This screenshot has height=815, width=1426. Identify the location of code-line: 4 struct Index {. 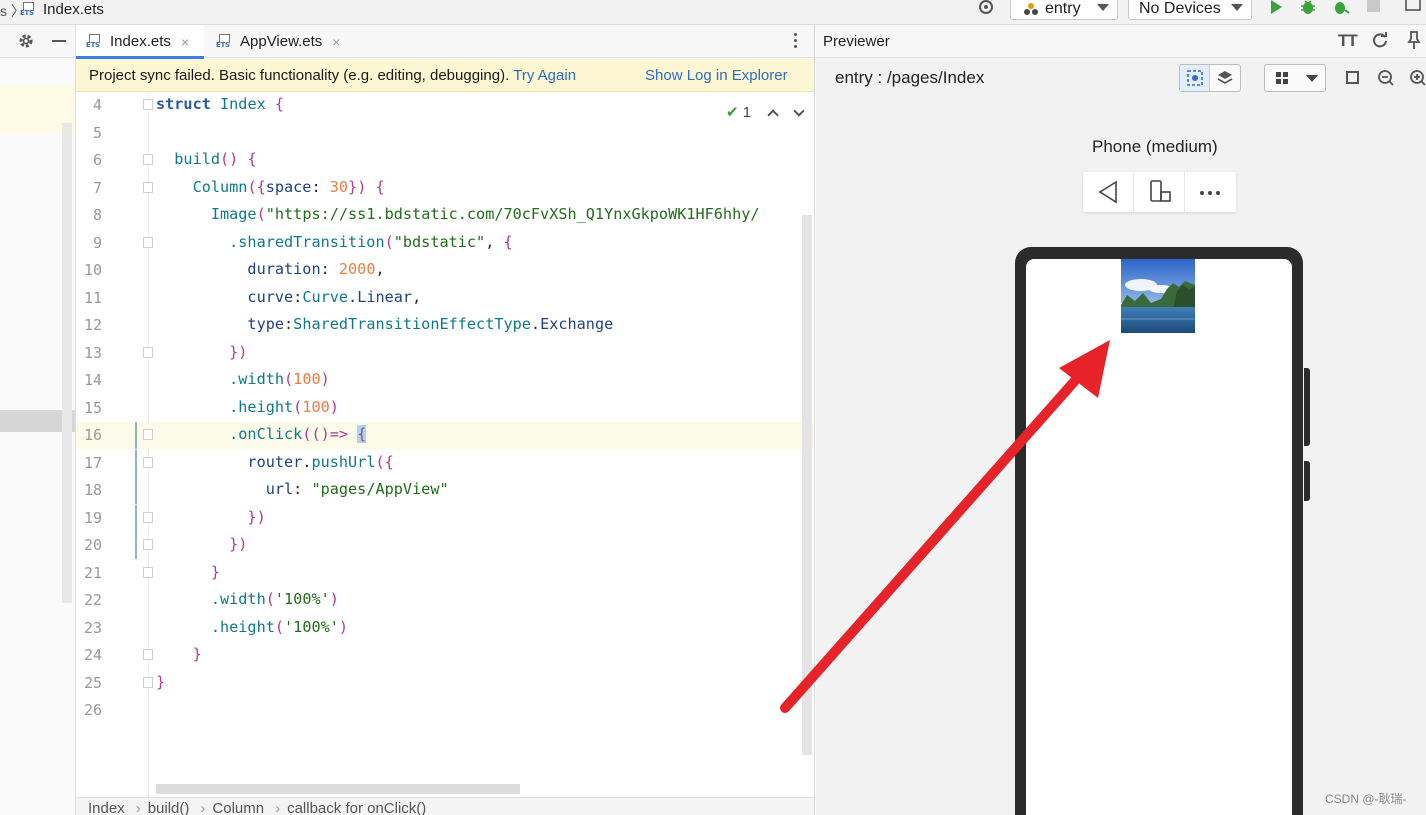
(445, 105).